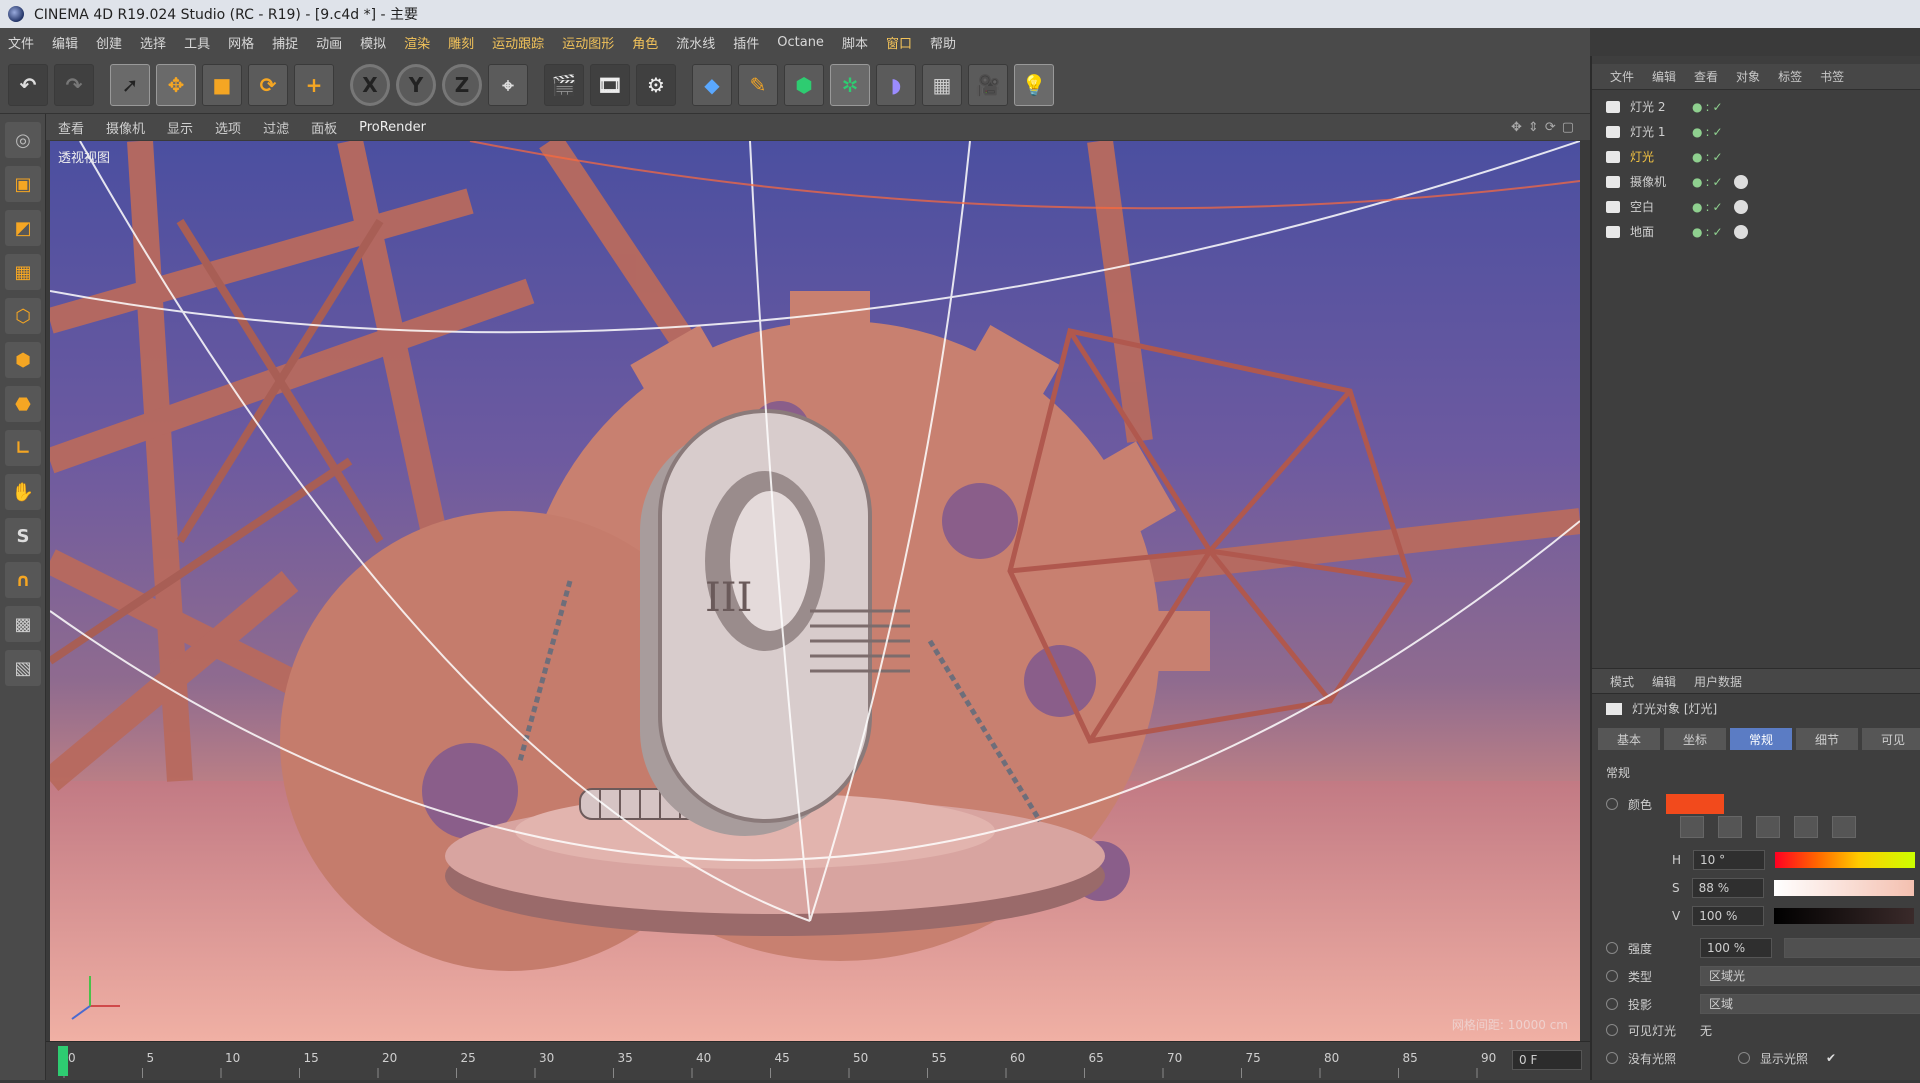  I want to click on model-mode-icon: ▣, so click(23, 184).